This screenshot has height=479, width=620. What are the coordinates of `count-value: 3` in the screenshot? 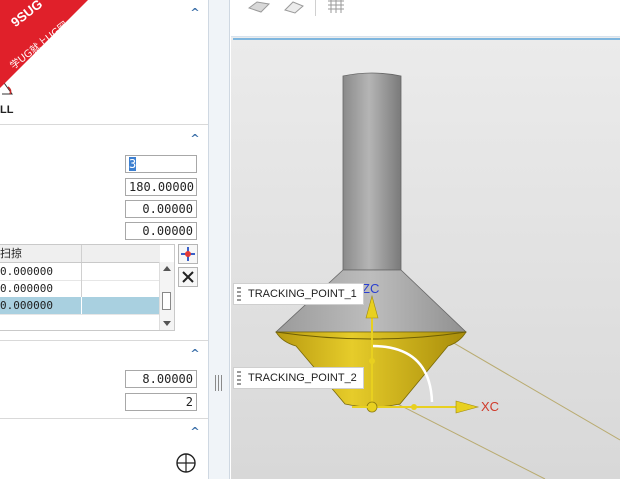 It's located at (133, 164).